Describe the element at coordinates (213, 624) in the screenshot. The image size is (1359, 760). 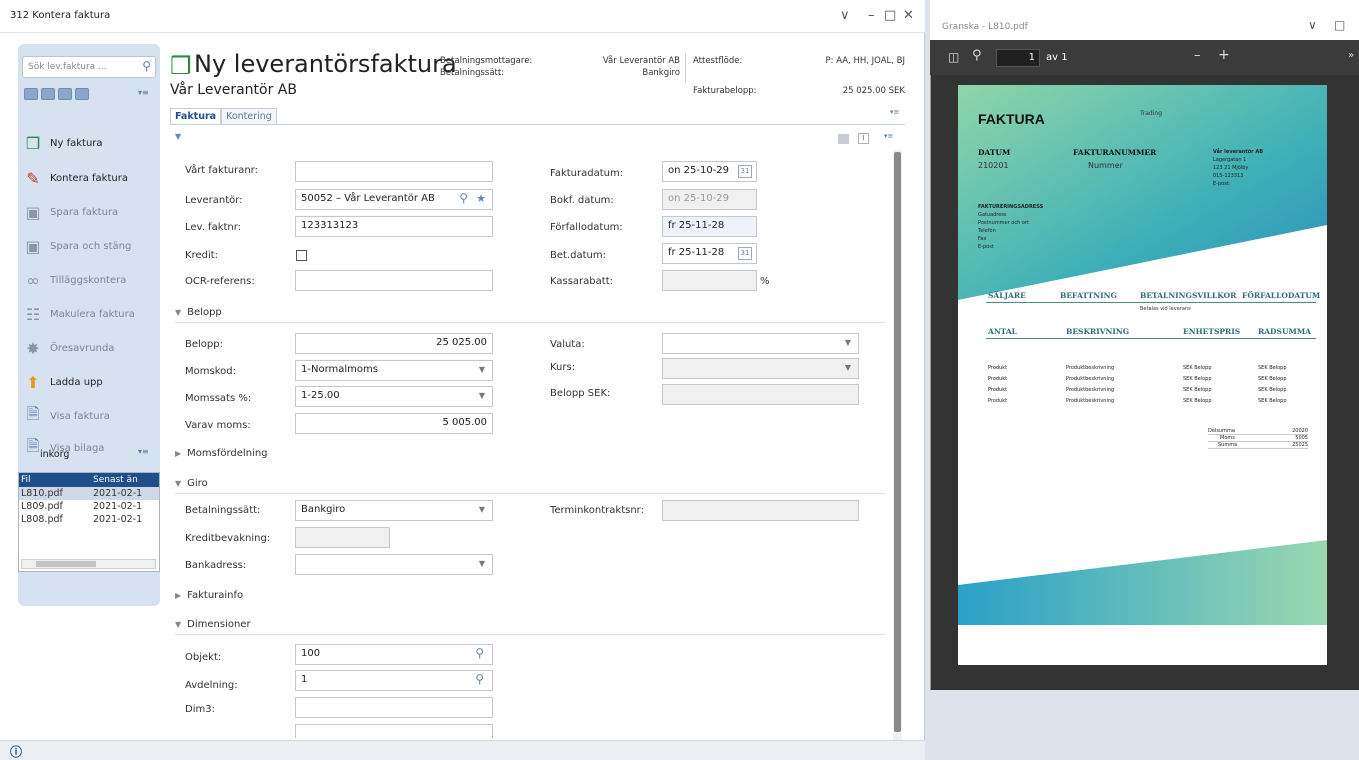
I see `section-dimensioner: ▼ Dimensioner` at that location.